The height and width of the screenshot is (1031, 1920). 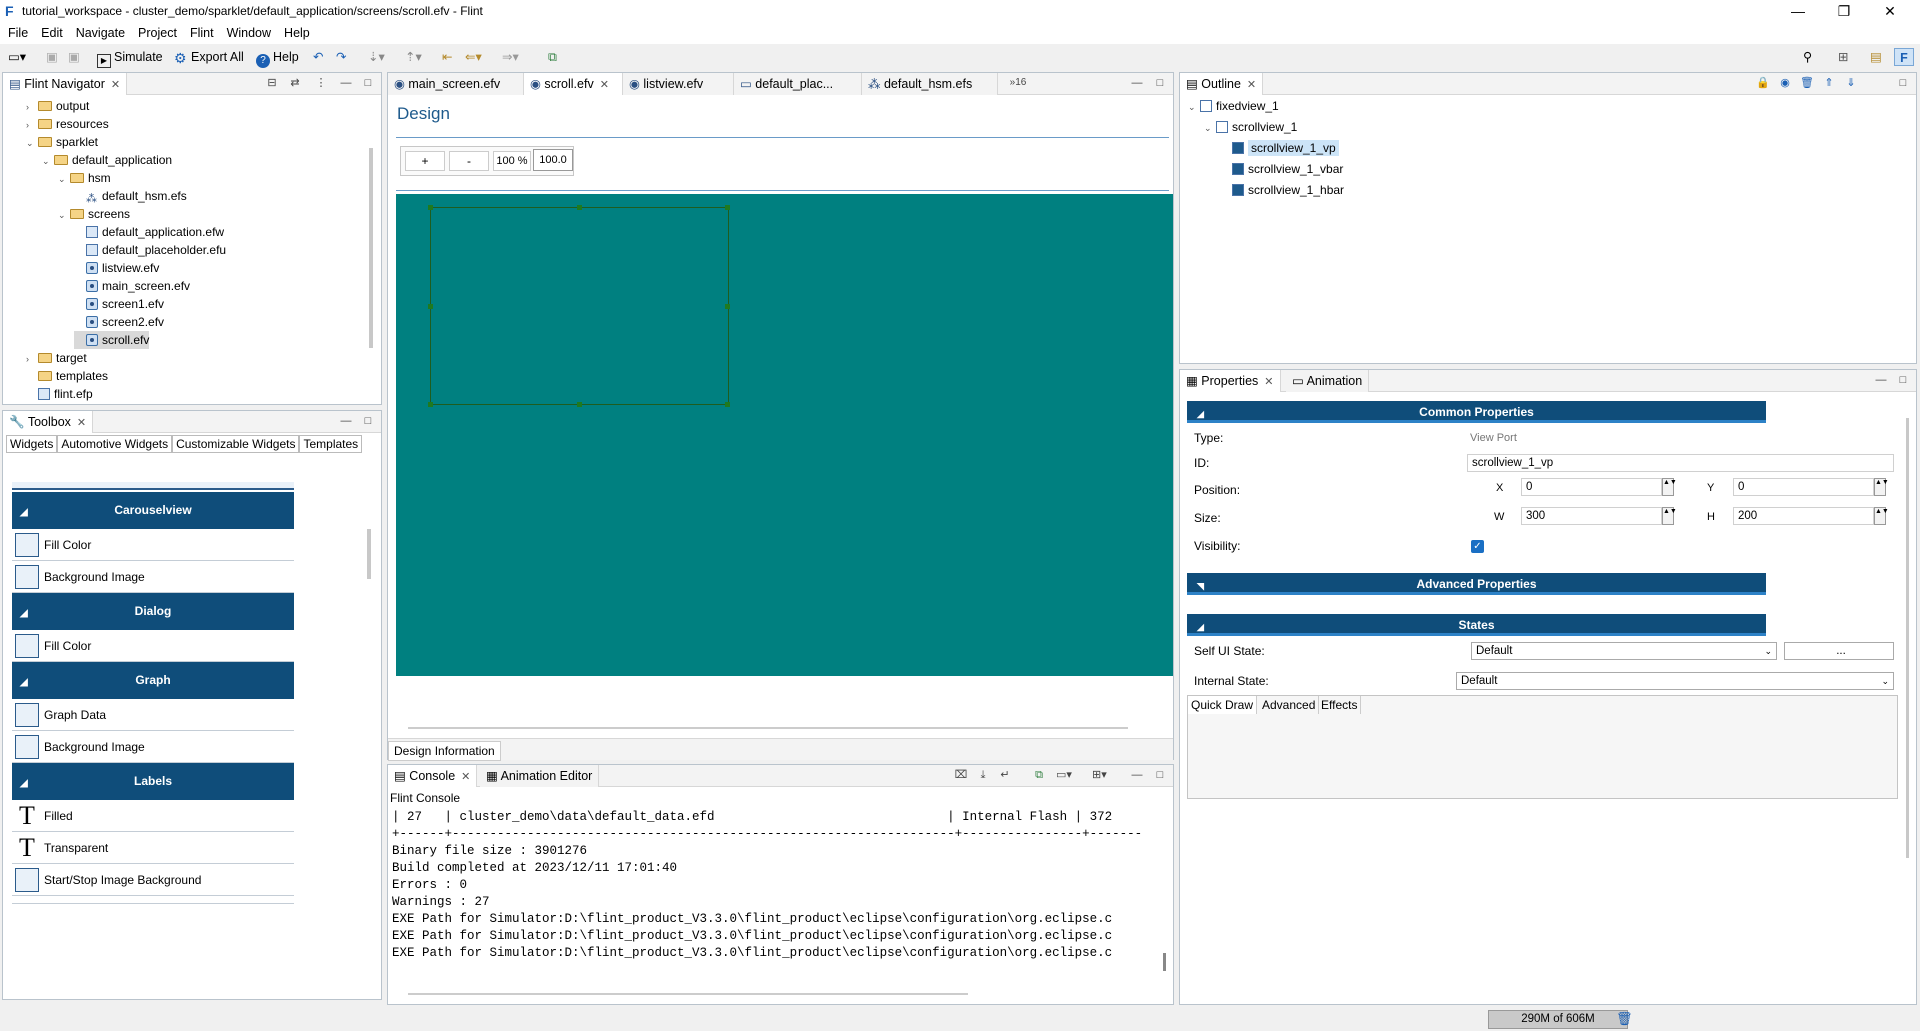 What do you see at coordinates (1039, 775) in the screenshot?
I see `pin-console-icon: ⧉` at bounding box center [1039, 775].